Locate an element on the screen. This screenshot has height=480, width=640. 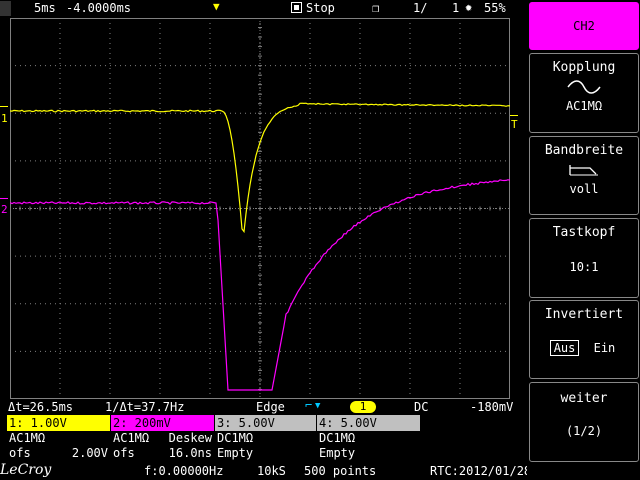
invert-off-option: Aus is located at coordinates (564, 348).